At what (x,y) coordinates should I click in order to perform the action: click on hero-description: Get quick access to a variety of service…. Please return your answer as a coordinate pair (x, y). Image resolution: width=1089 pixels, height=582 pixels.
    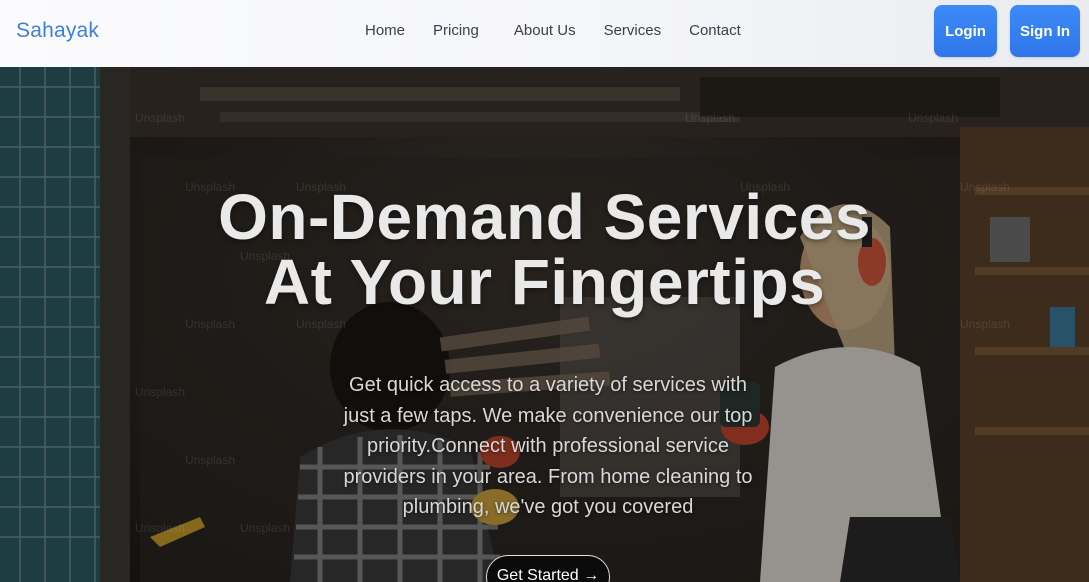
    Looking at the image, I should click on (548, 446).